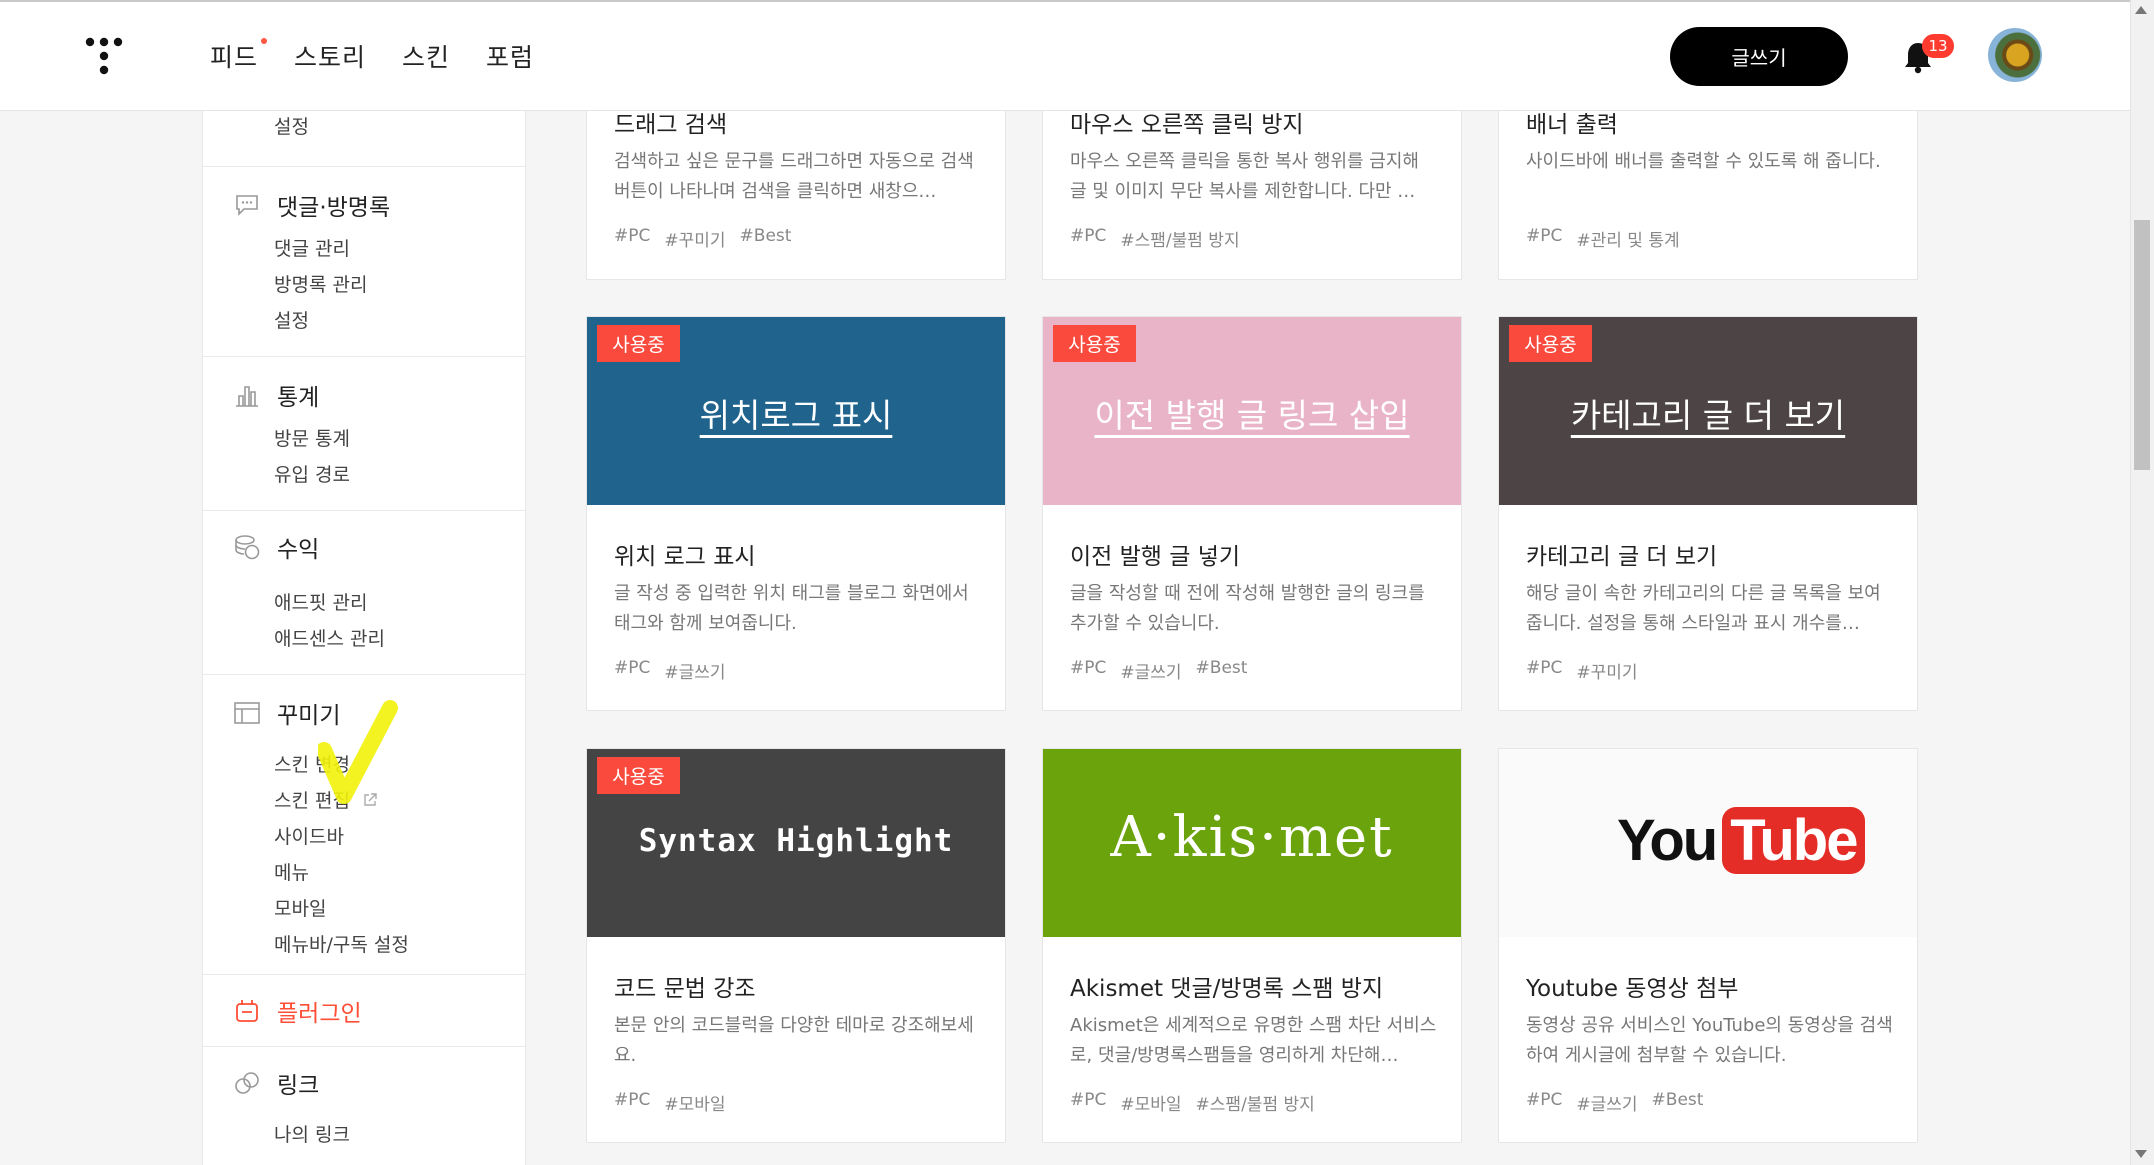 Image resolution: width=2154 pixels, height=1165 pixels. I want to click on thumbnail-label: 이전 발행 글 링크 삽입, so click(1252, 415).